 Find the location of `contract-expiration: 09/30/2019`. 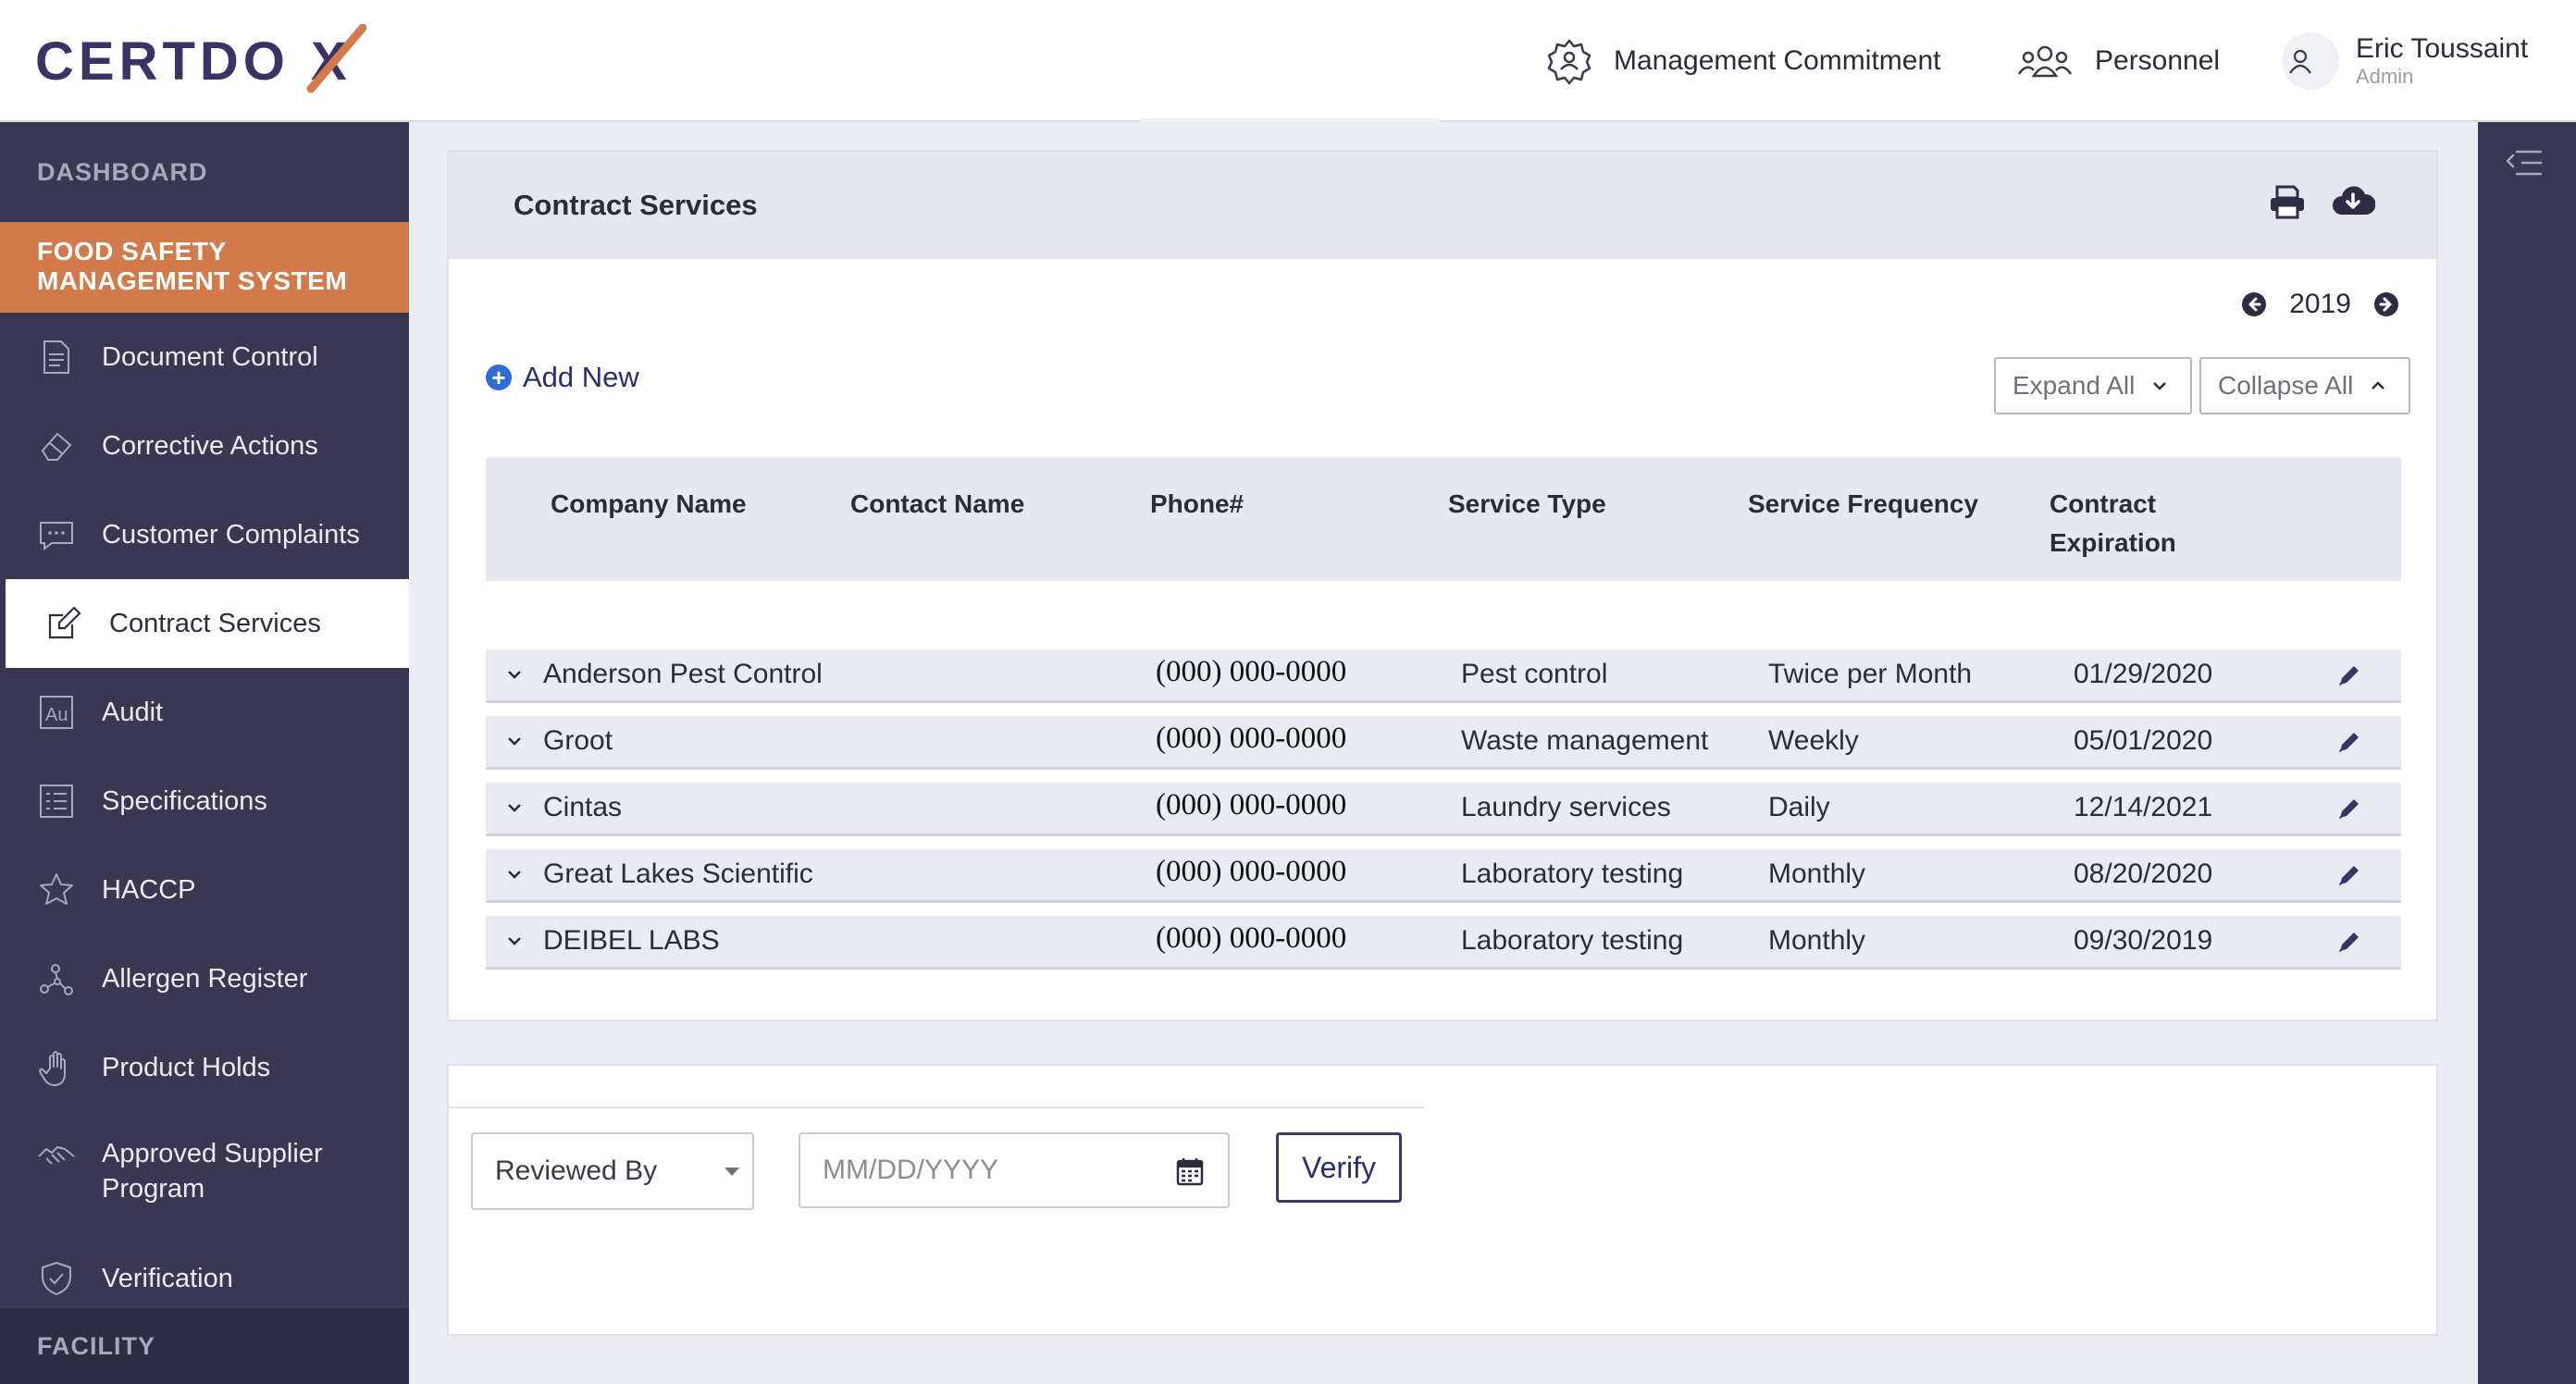

contract-expiration: 09/30/2019 is located at coordinates (2143, 941).